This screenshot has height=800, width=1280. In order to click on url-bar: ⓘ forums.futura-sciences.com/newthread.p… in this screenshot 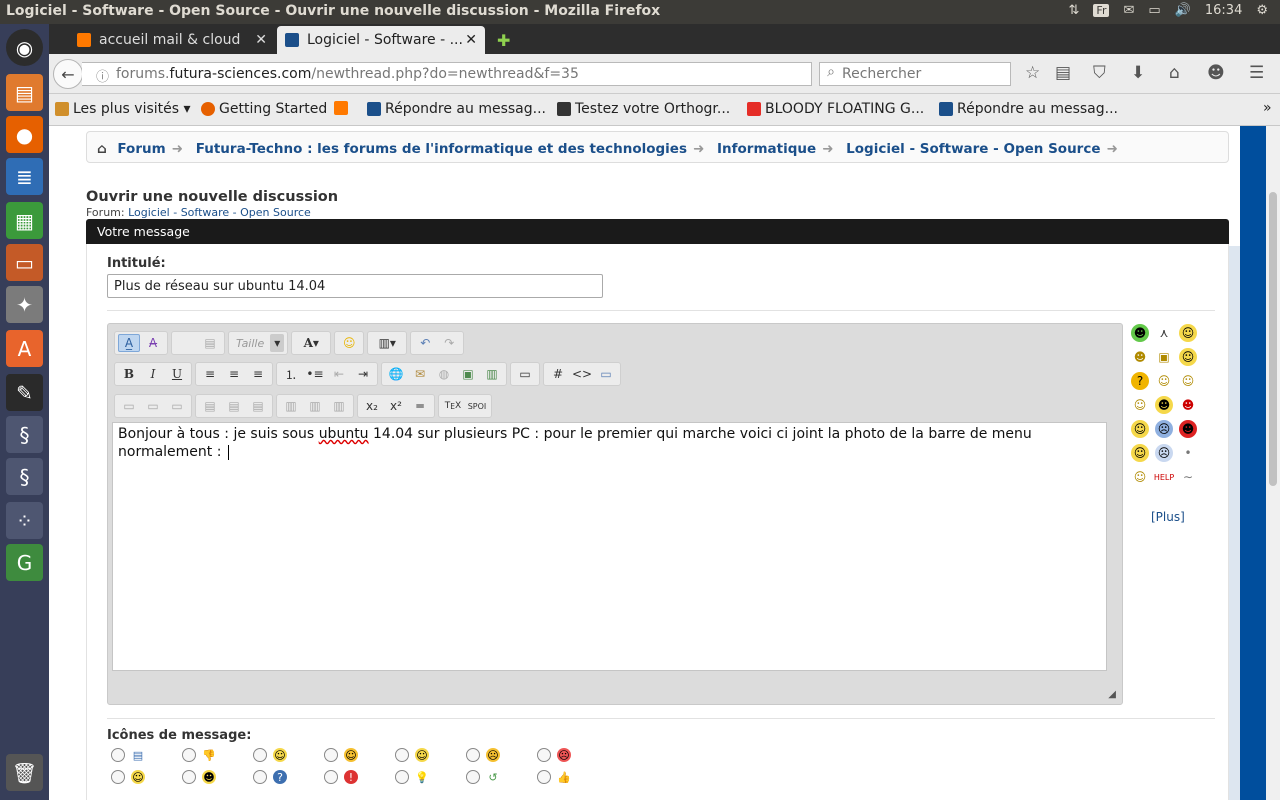, I will do `click(461, 74)`.